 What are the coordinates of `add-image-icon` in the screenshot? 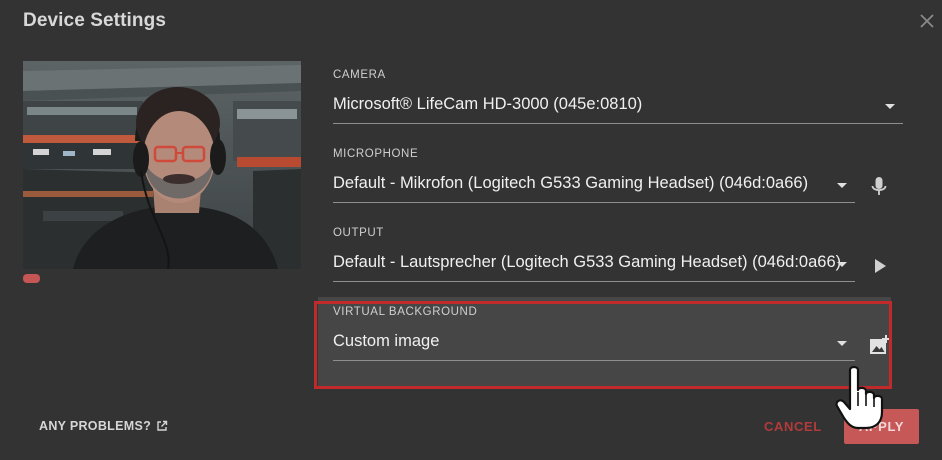 It's located at (880, 344).